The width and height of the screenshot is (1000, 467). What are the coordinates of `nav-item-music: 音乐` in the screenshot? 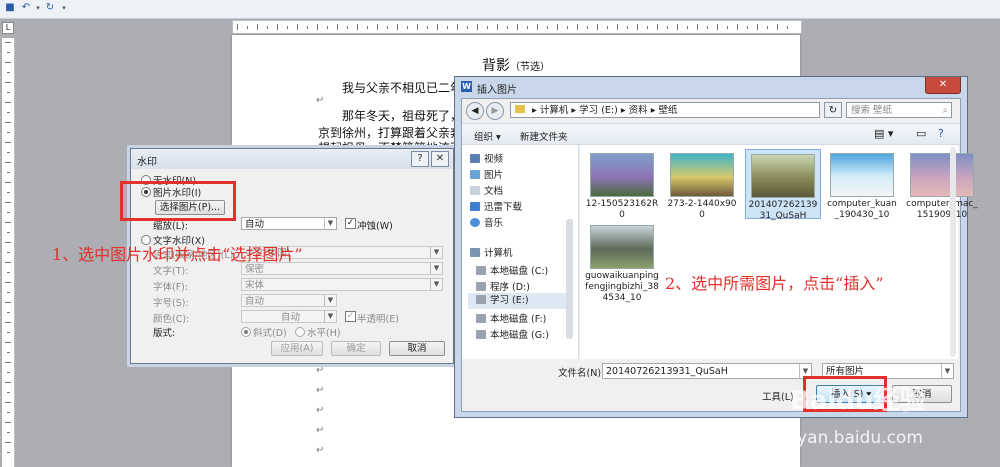 It's located at (486, 222).